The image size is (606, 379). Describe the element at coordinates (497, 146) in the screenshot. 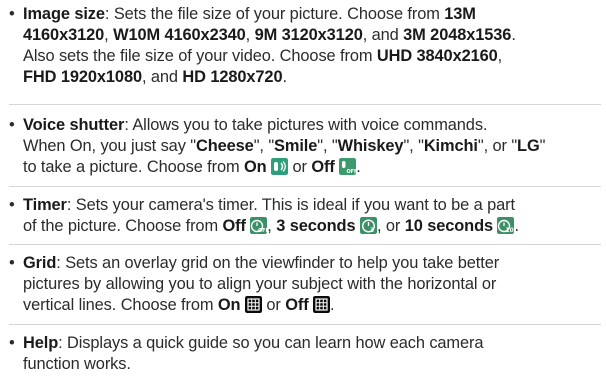

I see `description-text: ", or "` at that location.